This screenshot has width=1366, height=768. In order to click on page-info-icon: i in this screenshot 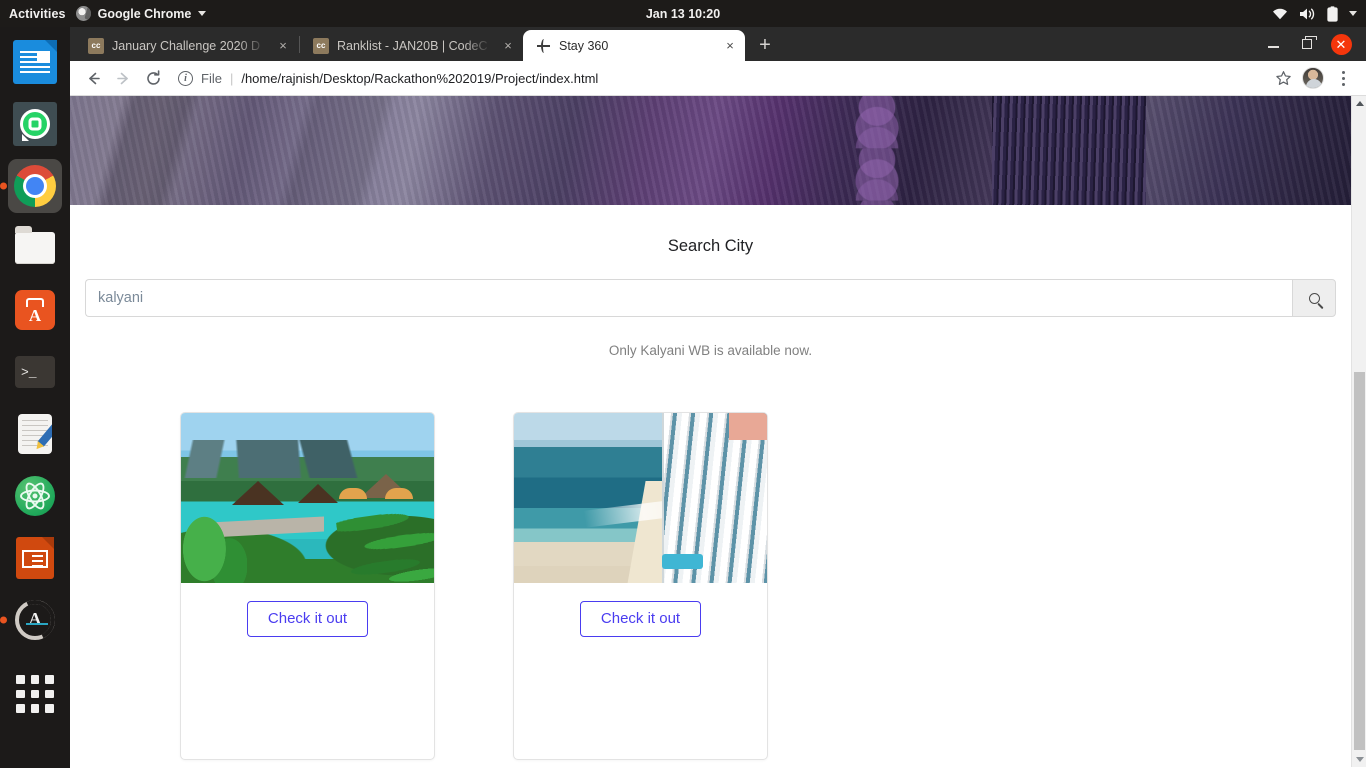, I will do `click(185, 78)`.